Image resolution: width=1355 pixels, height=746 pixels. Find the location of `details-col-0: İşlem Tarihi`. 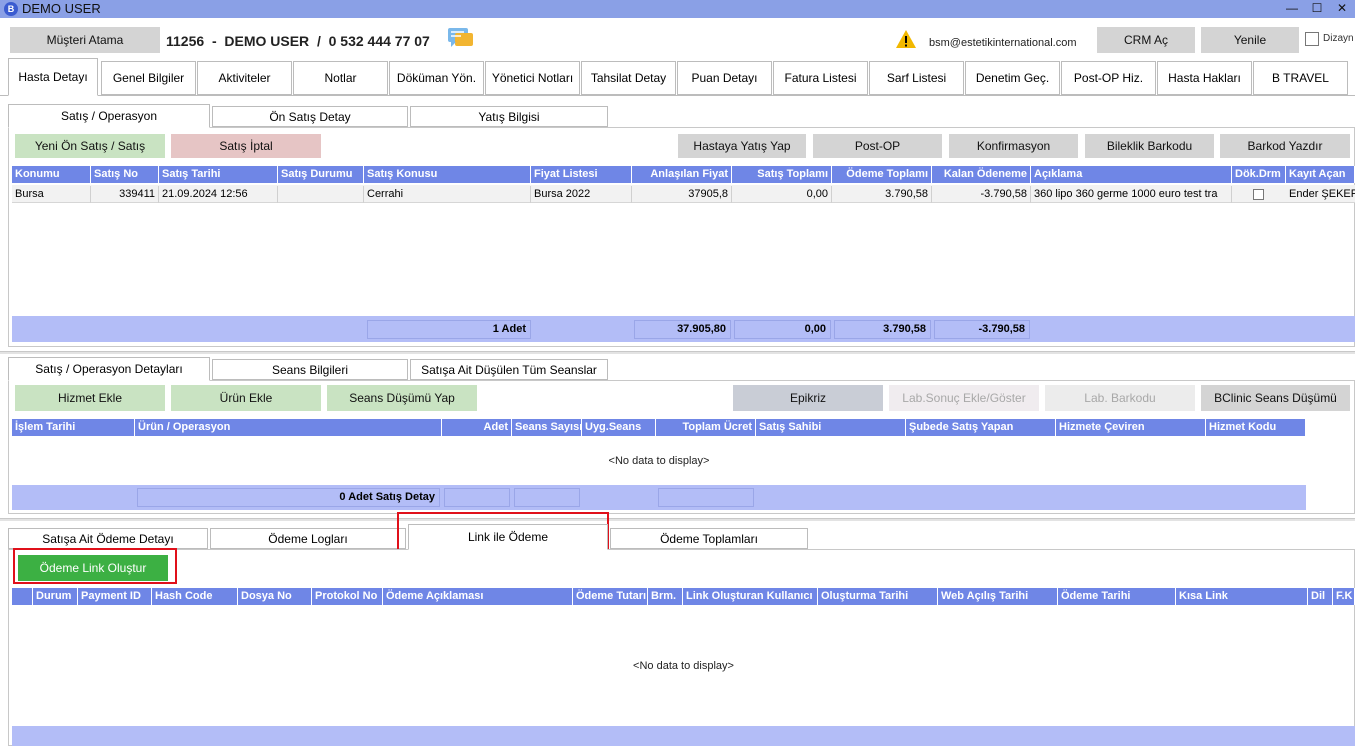

details-col-0: İşlem Tarihi is located at coordinates (73, 427).